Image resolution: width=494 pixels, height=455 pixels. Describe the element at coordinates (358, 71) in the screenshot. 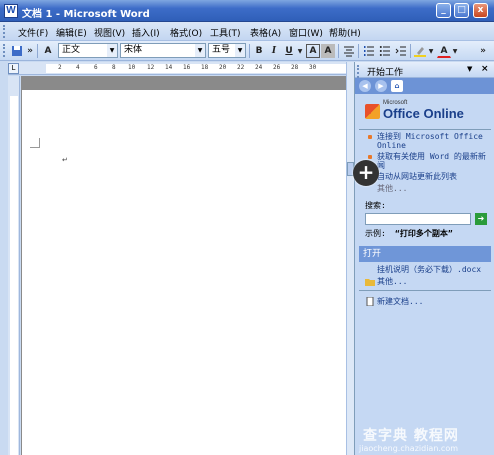

I see `pane-grip-icon` at that location.